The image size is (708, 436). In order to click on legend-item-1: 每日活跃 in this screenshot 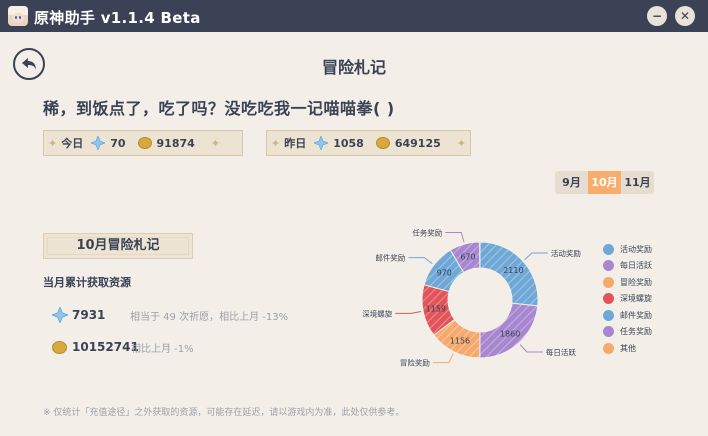, I will do `click(627, 266)`.